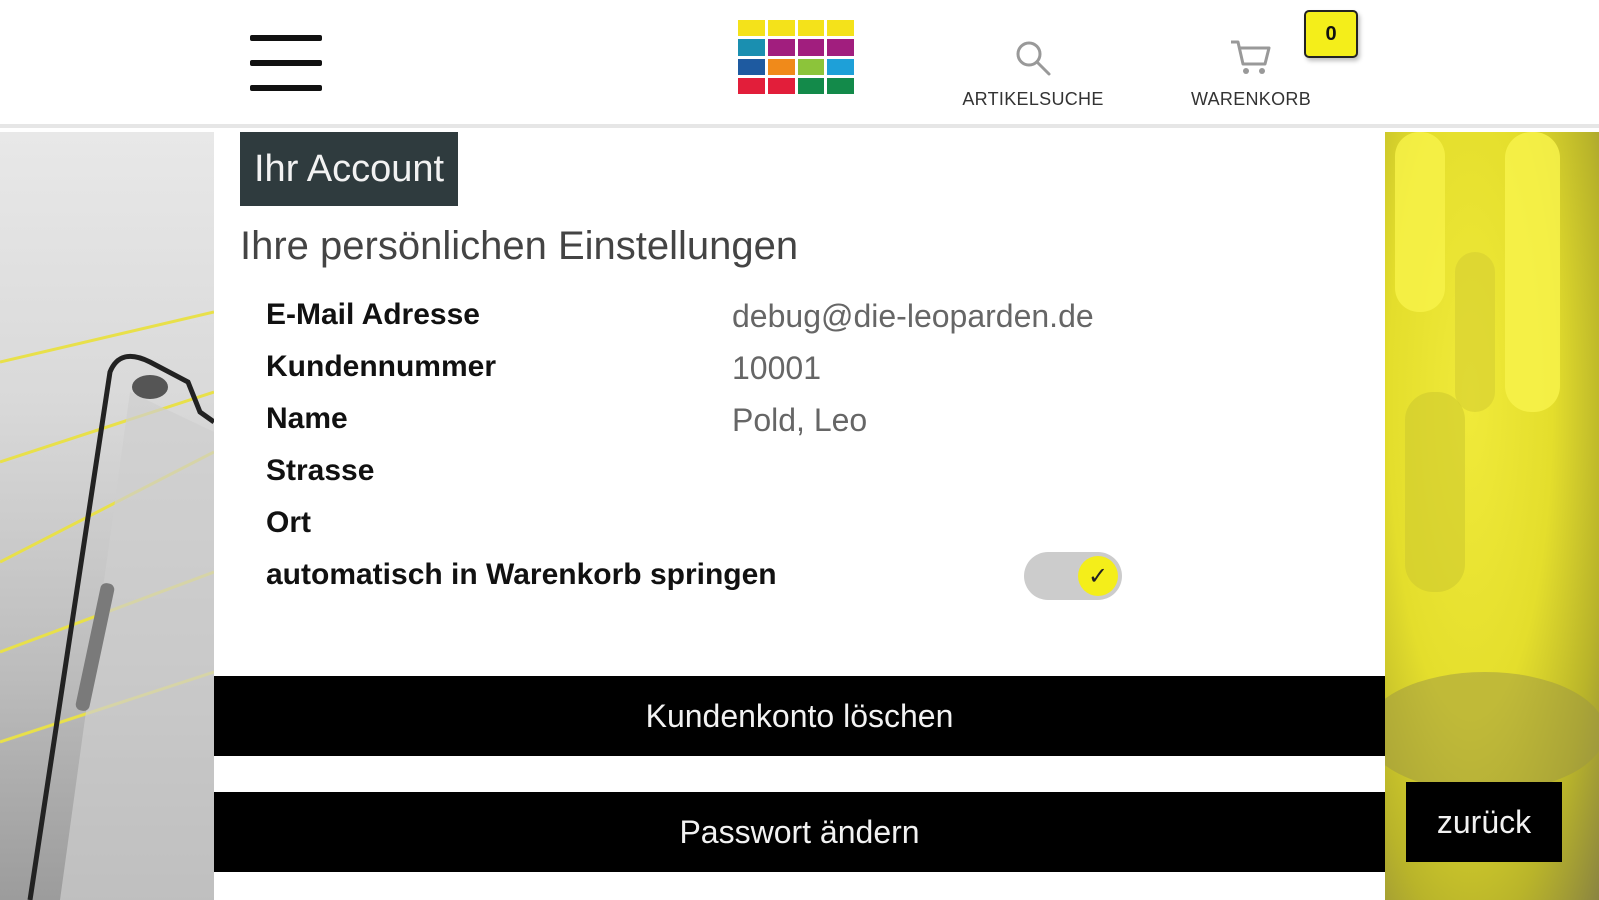  I want to click on account-tag: Ihr Account, so click(349, 169).